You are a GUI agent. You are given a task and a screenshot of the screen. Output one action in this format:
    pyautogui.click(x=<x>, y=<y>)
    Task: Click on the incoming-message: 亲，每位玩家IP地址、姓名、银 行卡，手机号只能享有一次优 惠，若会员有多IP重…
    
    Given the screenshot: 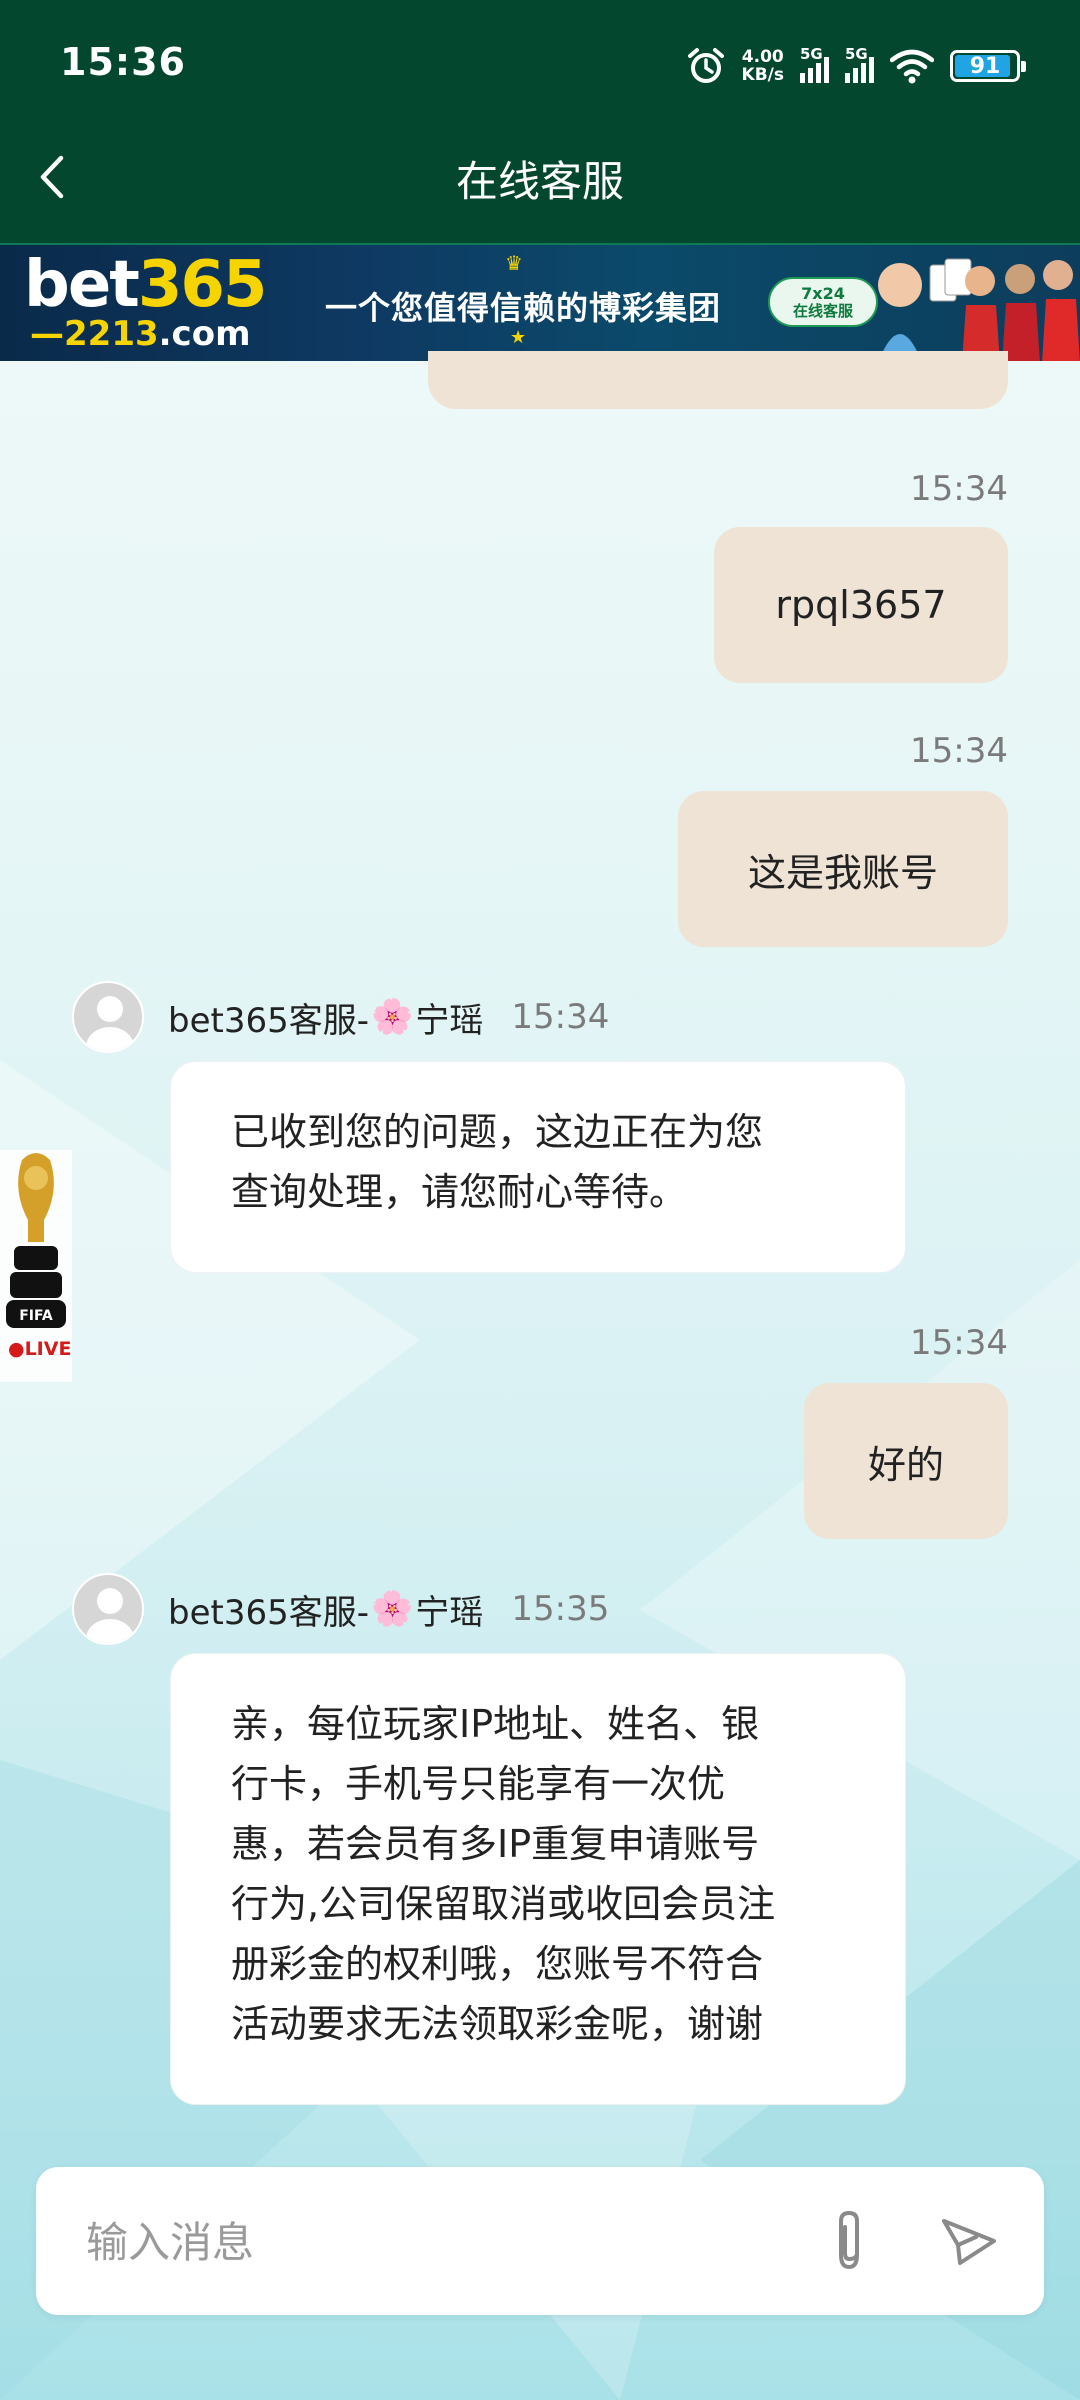 What is the action you would take?
    pyautogui.click(x=538, y=1879)
    